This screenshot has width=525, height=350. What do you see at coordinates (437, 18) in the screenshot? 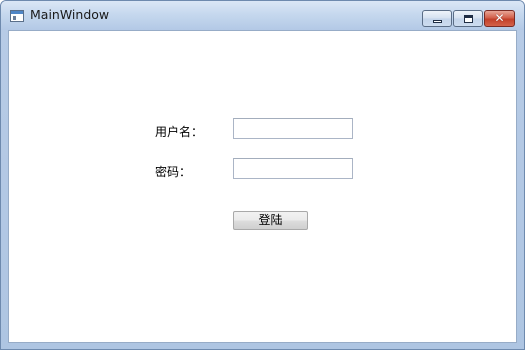
I see `minimize-button` at bounding box center [437, 18].